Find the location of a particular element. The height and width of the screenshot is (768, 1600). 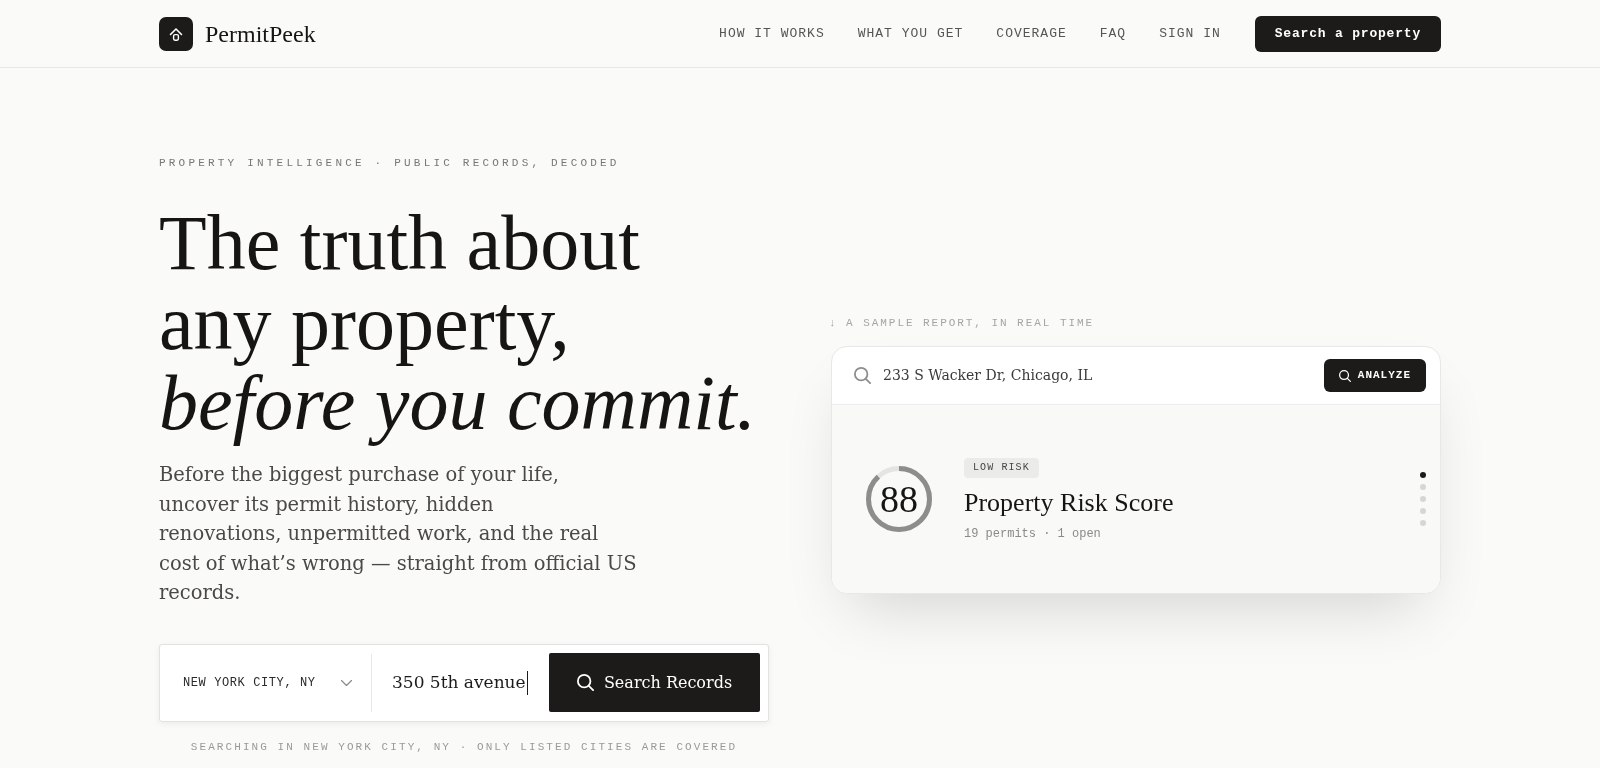

search-property-button: Search a property is located at coordinates (1347, 33).